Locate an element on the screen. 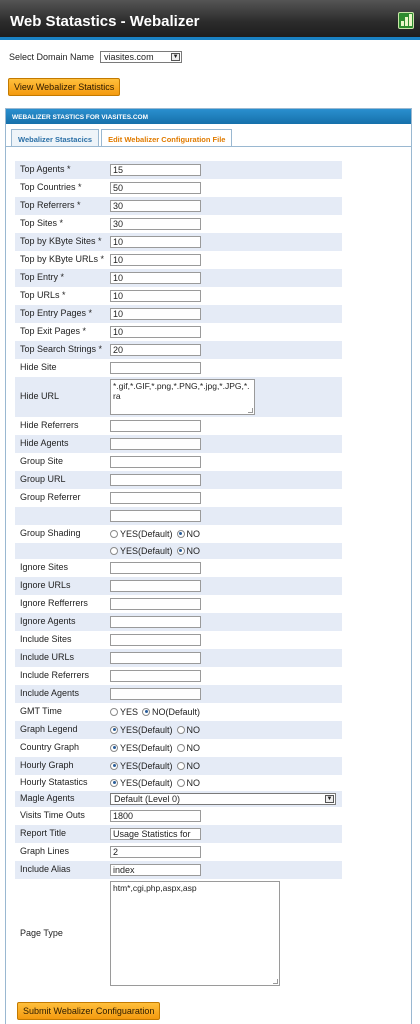 This screenshot has height=1024, width=420. form-row: Top URLs * 10 is located at coordinates (178, 296).